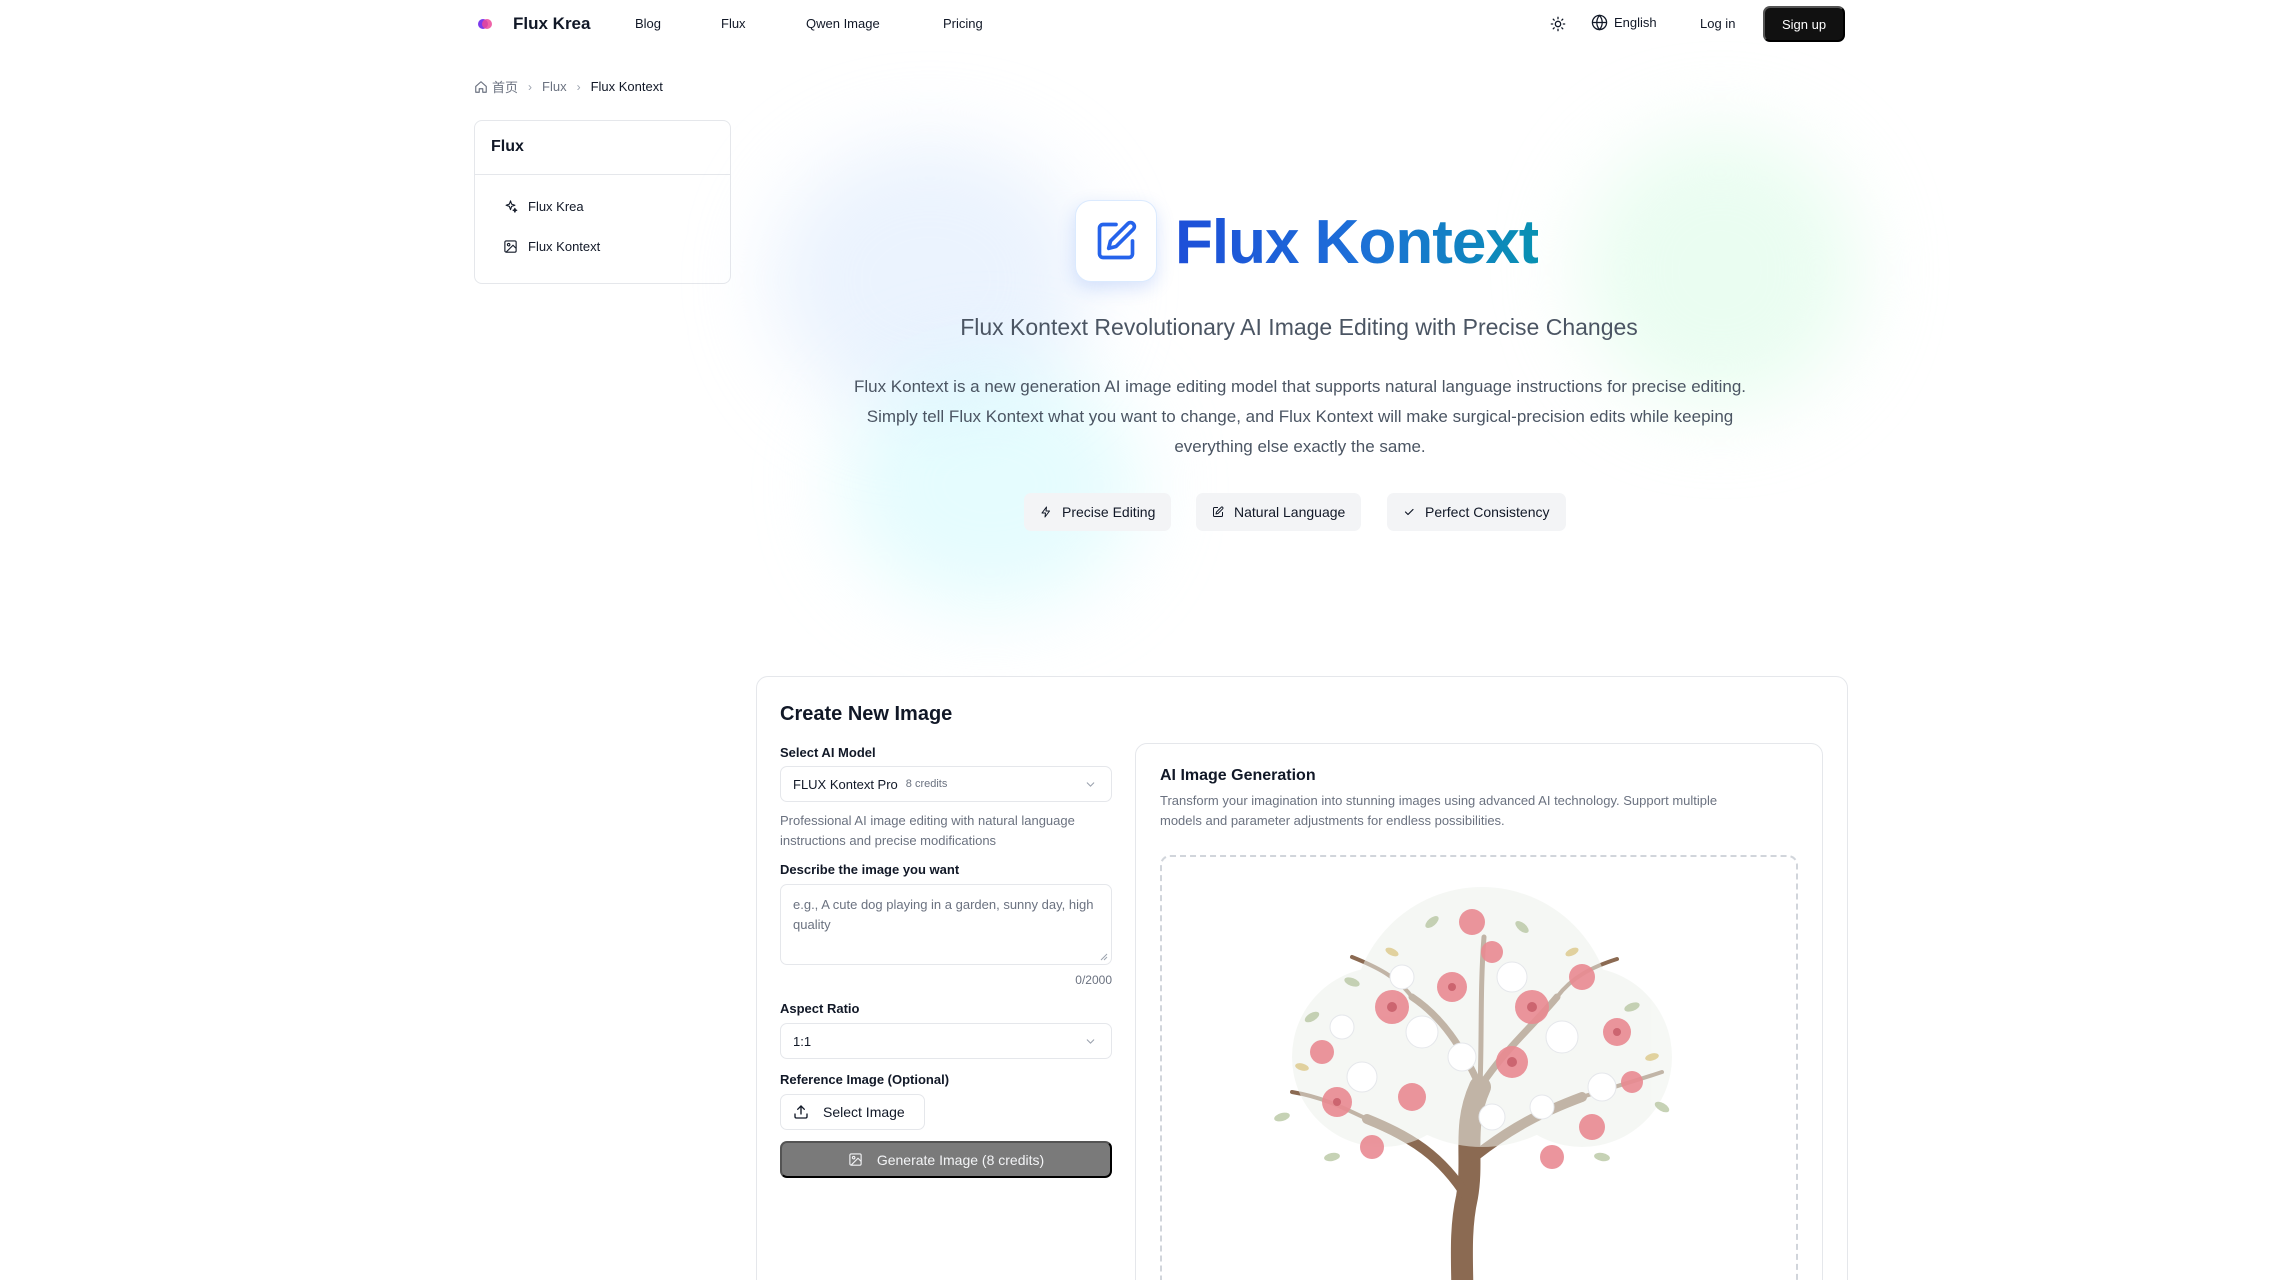 The image size is (2273, 1280). What do you see at coordinates (870, 869) in the screenshot?
I see `prompt-label: Describe the image you want` at bounding box center [870, 869].